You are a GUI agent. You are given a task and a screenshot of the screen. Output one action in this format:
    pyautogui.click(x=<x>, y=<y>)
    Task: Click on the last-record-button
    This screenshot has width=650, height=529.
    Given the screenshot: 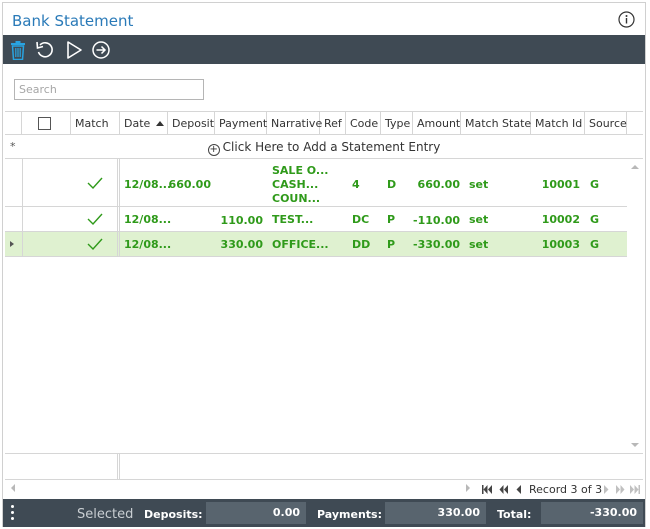 What is the action you would take?
    pyautogui.click(x=635, y=489)
    